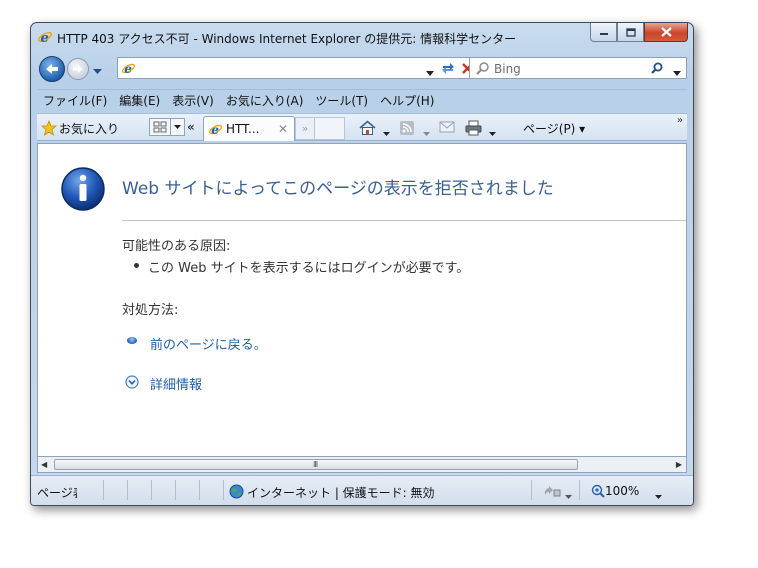  Describe the element at coordinates (278, 68) in the screenshot. I see `address-input: e` at that location.